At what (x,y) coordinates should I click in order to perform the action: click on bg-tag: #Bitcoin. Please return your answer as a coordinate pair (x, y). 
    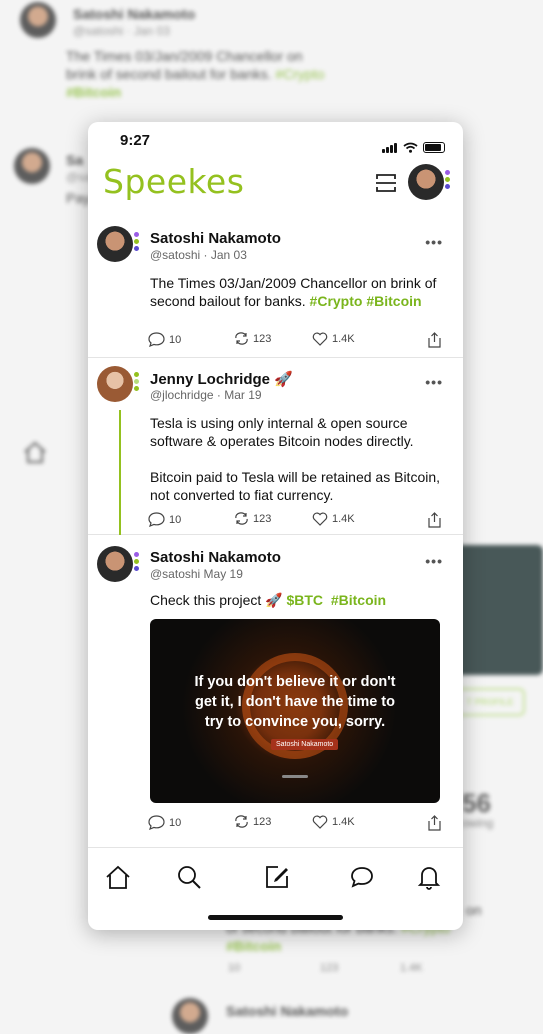
    Looking at the image, I should click on (94, 92).